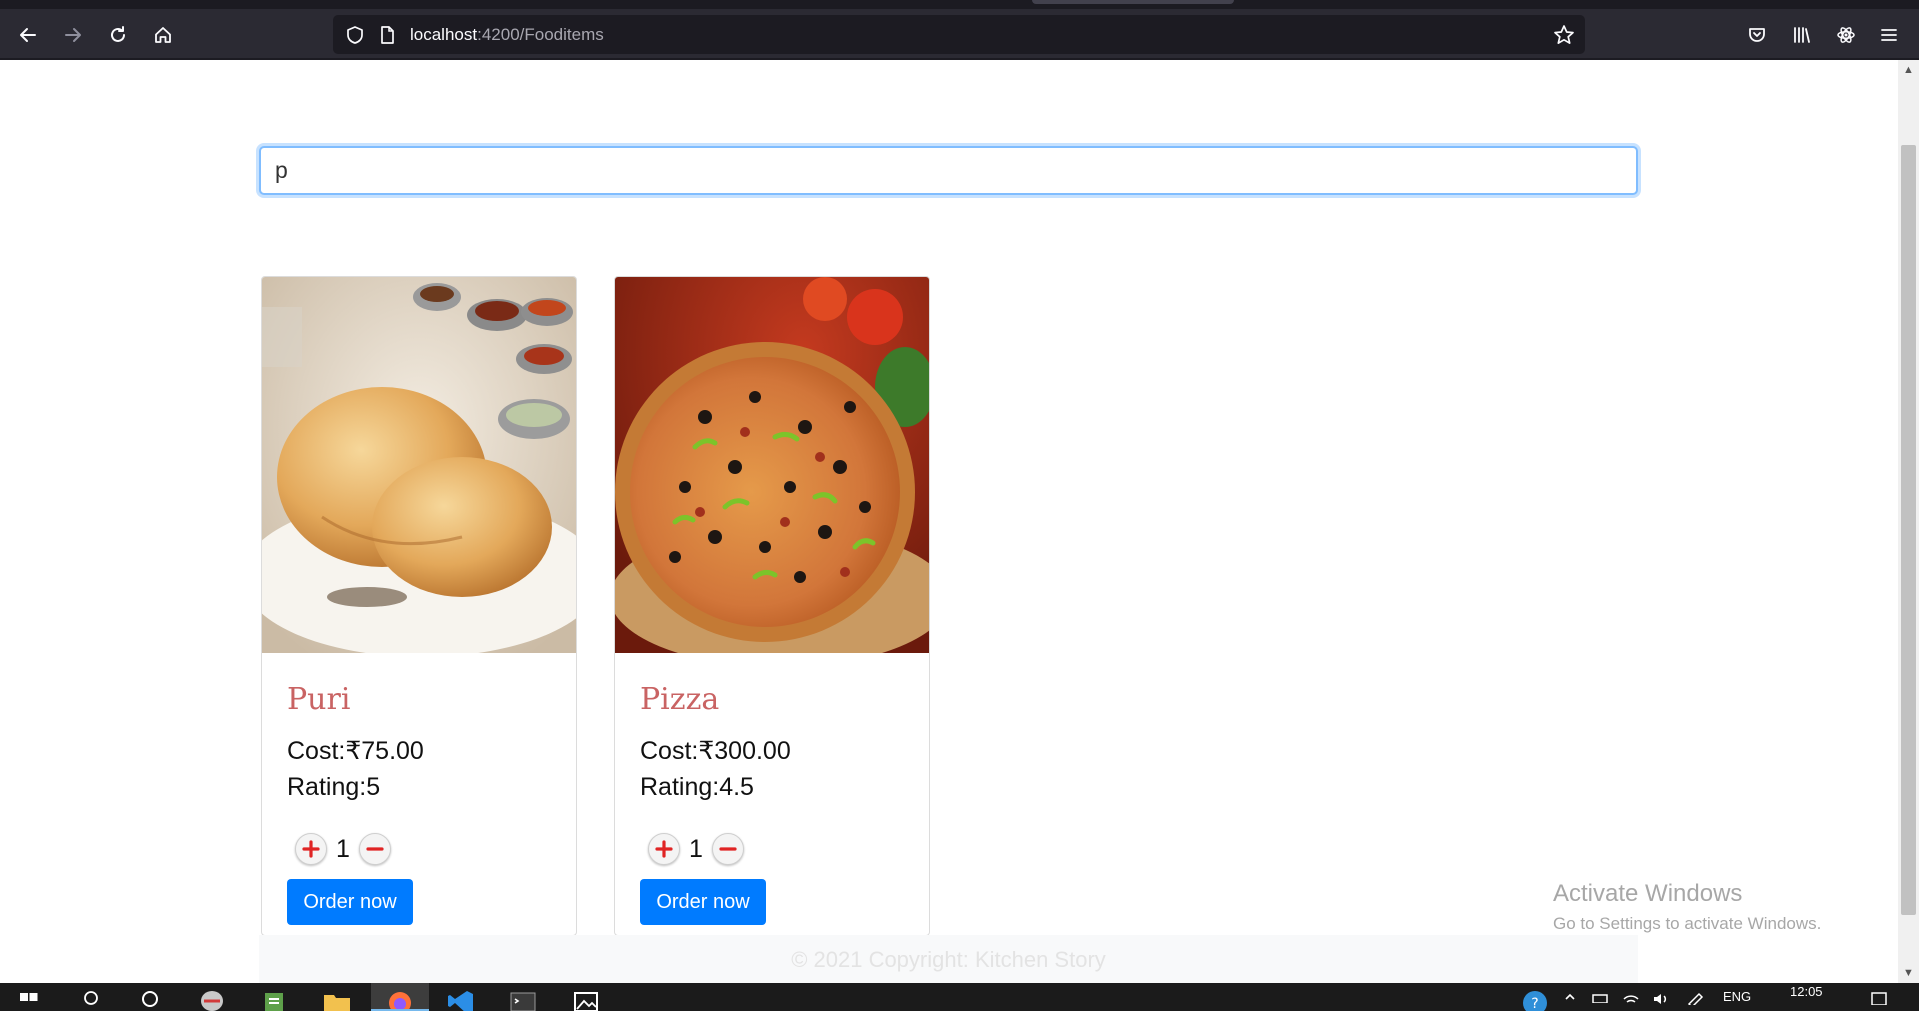  What do you see at coordinates (1601, 999) in the screenshot?
I see `battery-icon` at bounding box center [1601, 999].